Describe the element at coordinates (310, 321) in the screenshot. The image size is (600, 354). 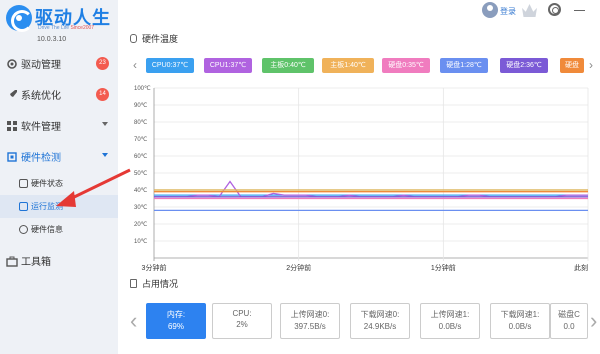
I see `usage-card-upload0: 上传网速0: 397.5B/s` at that location.